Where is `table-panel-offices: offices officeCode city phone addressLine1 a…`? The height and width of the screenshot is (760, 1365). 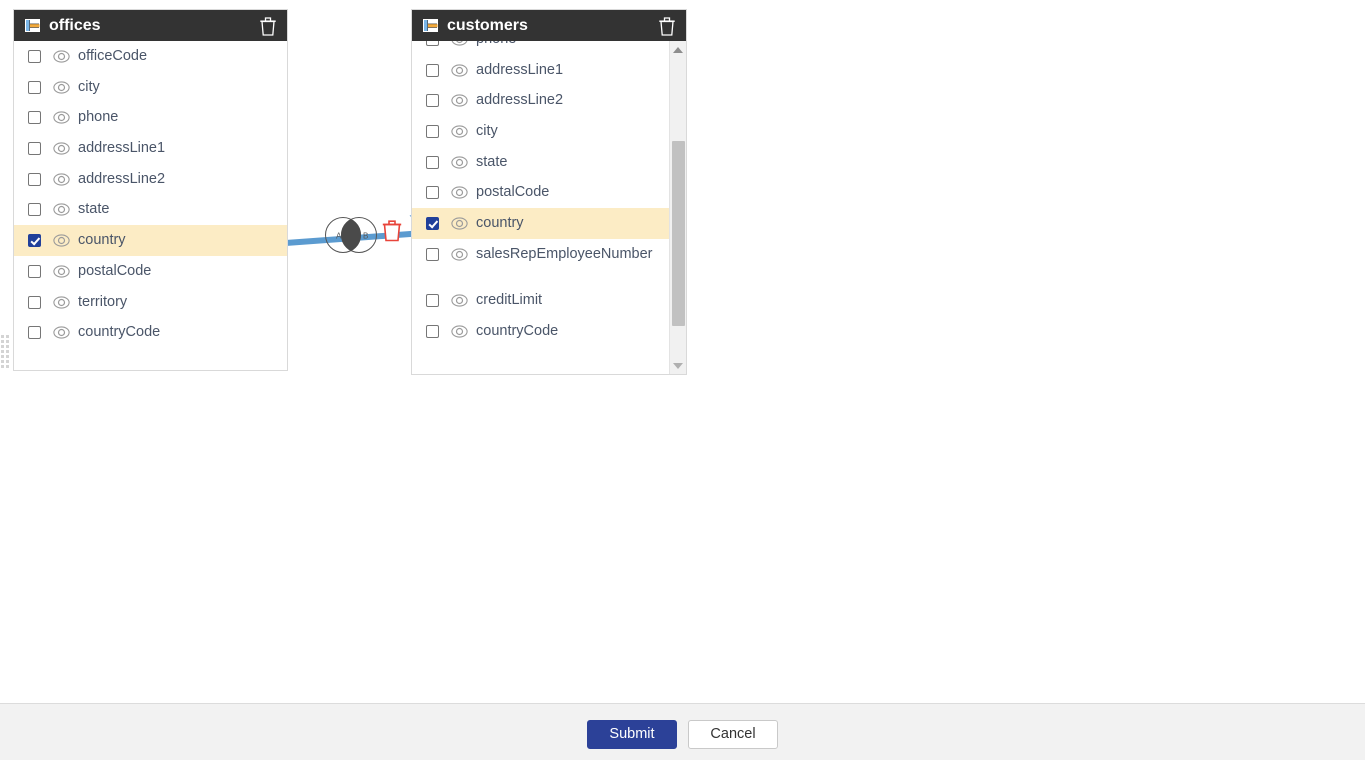 table-panel-offices: offices officeCode city phone addressLine1 a… is located at coordinates (150, 190).